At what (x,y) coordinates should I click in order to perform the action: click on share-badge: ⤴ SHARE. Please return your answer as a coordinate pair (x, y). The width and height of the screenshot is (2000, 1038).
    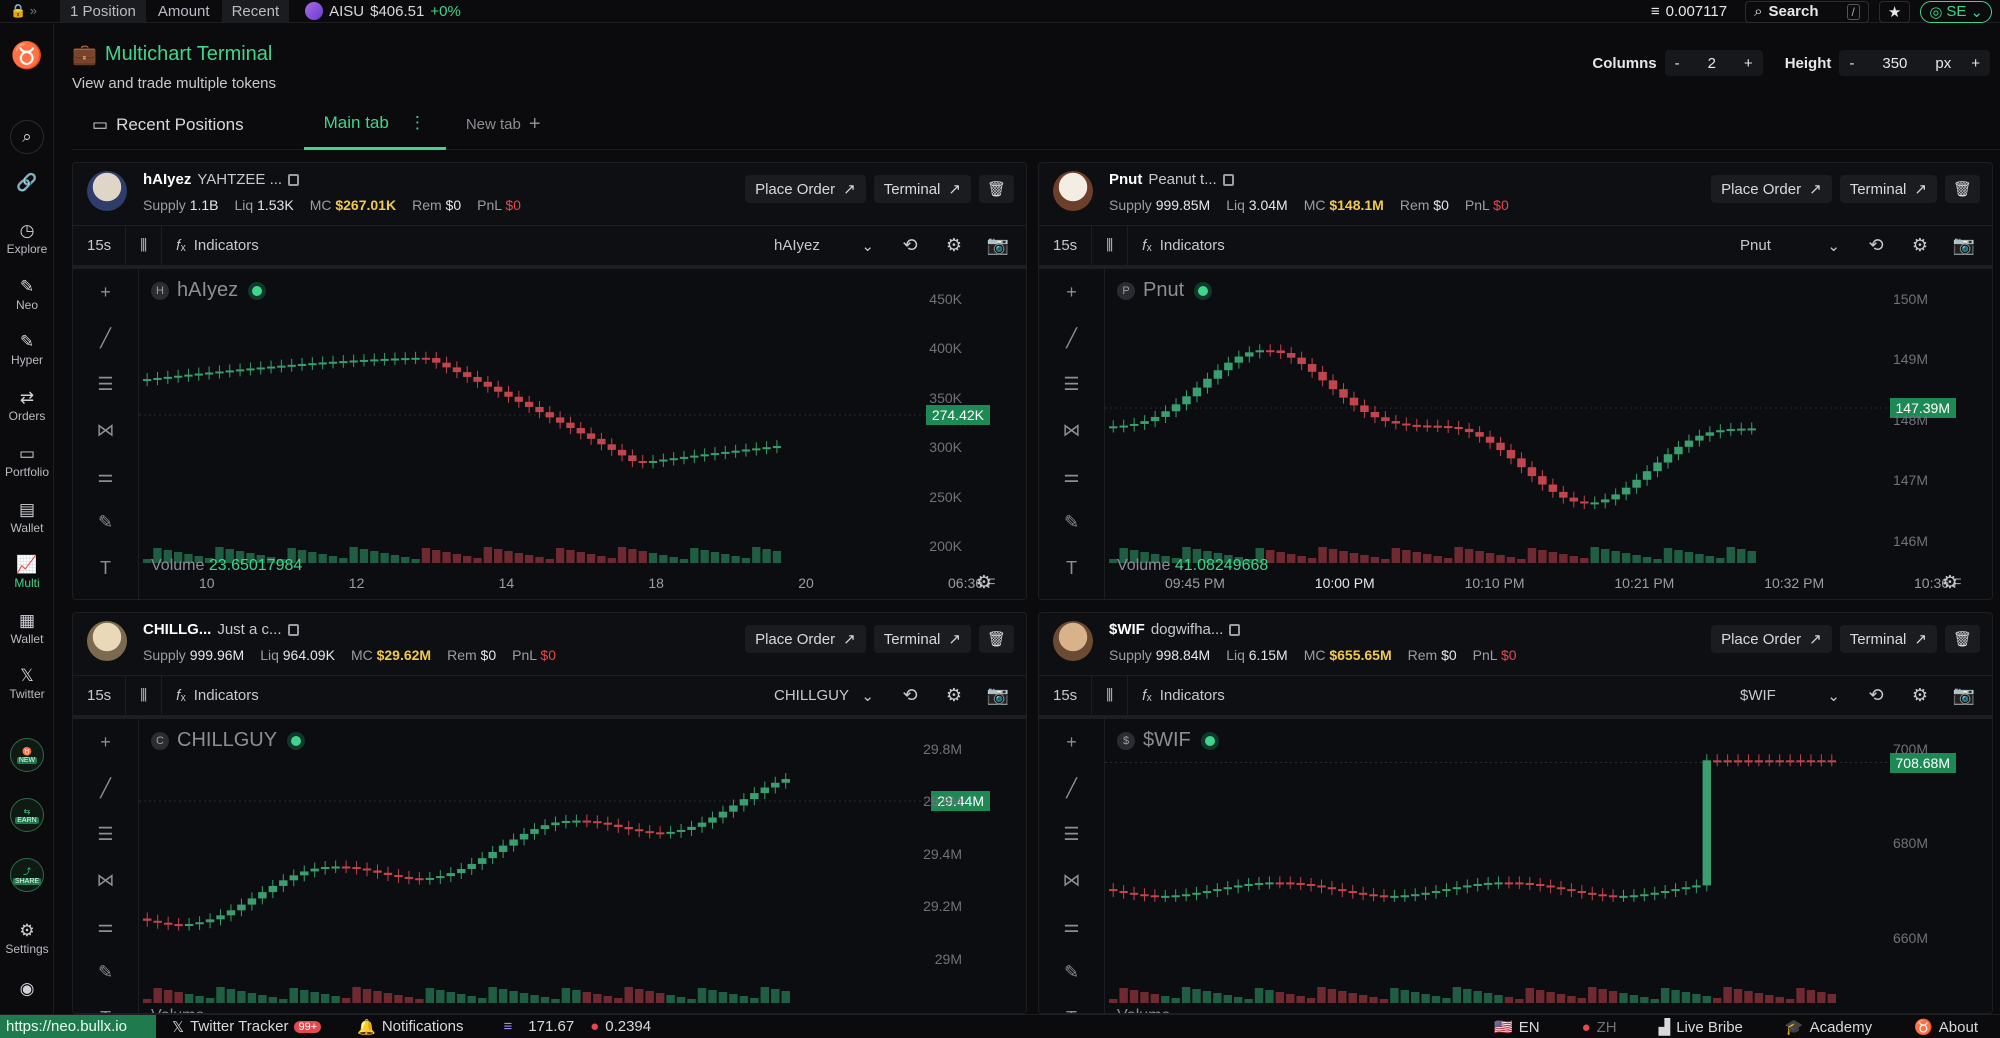
    Looking at the image, I should click on (27, 875).